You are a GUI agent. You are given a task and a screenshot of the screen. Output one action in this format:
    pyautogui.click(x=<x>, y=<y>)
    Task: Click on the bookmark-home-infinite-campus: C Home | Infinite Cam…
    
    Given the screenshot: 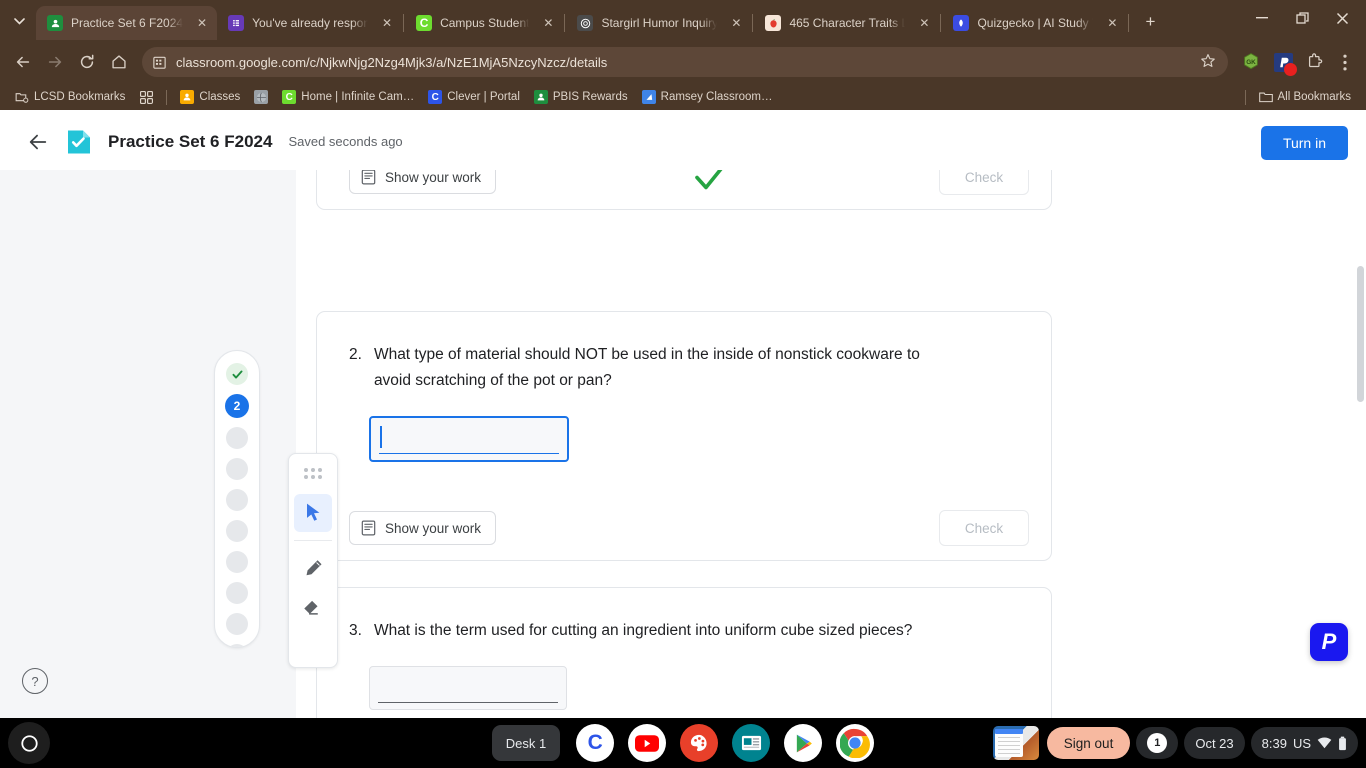 What is the action you would take?
    pyautogui.click(x=348, y=97)
    